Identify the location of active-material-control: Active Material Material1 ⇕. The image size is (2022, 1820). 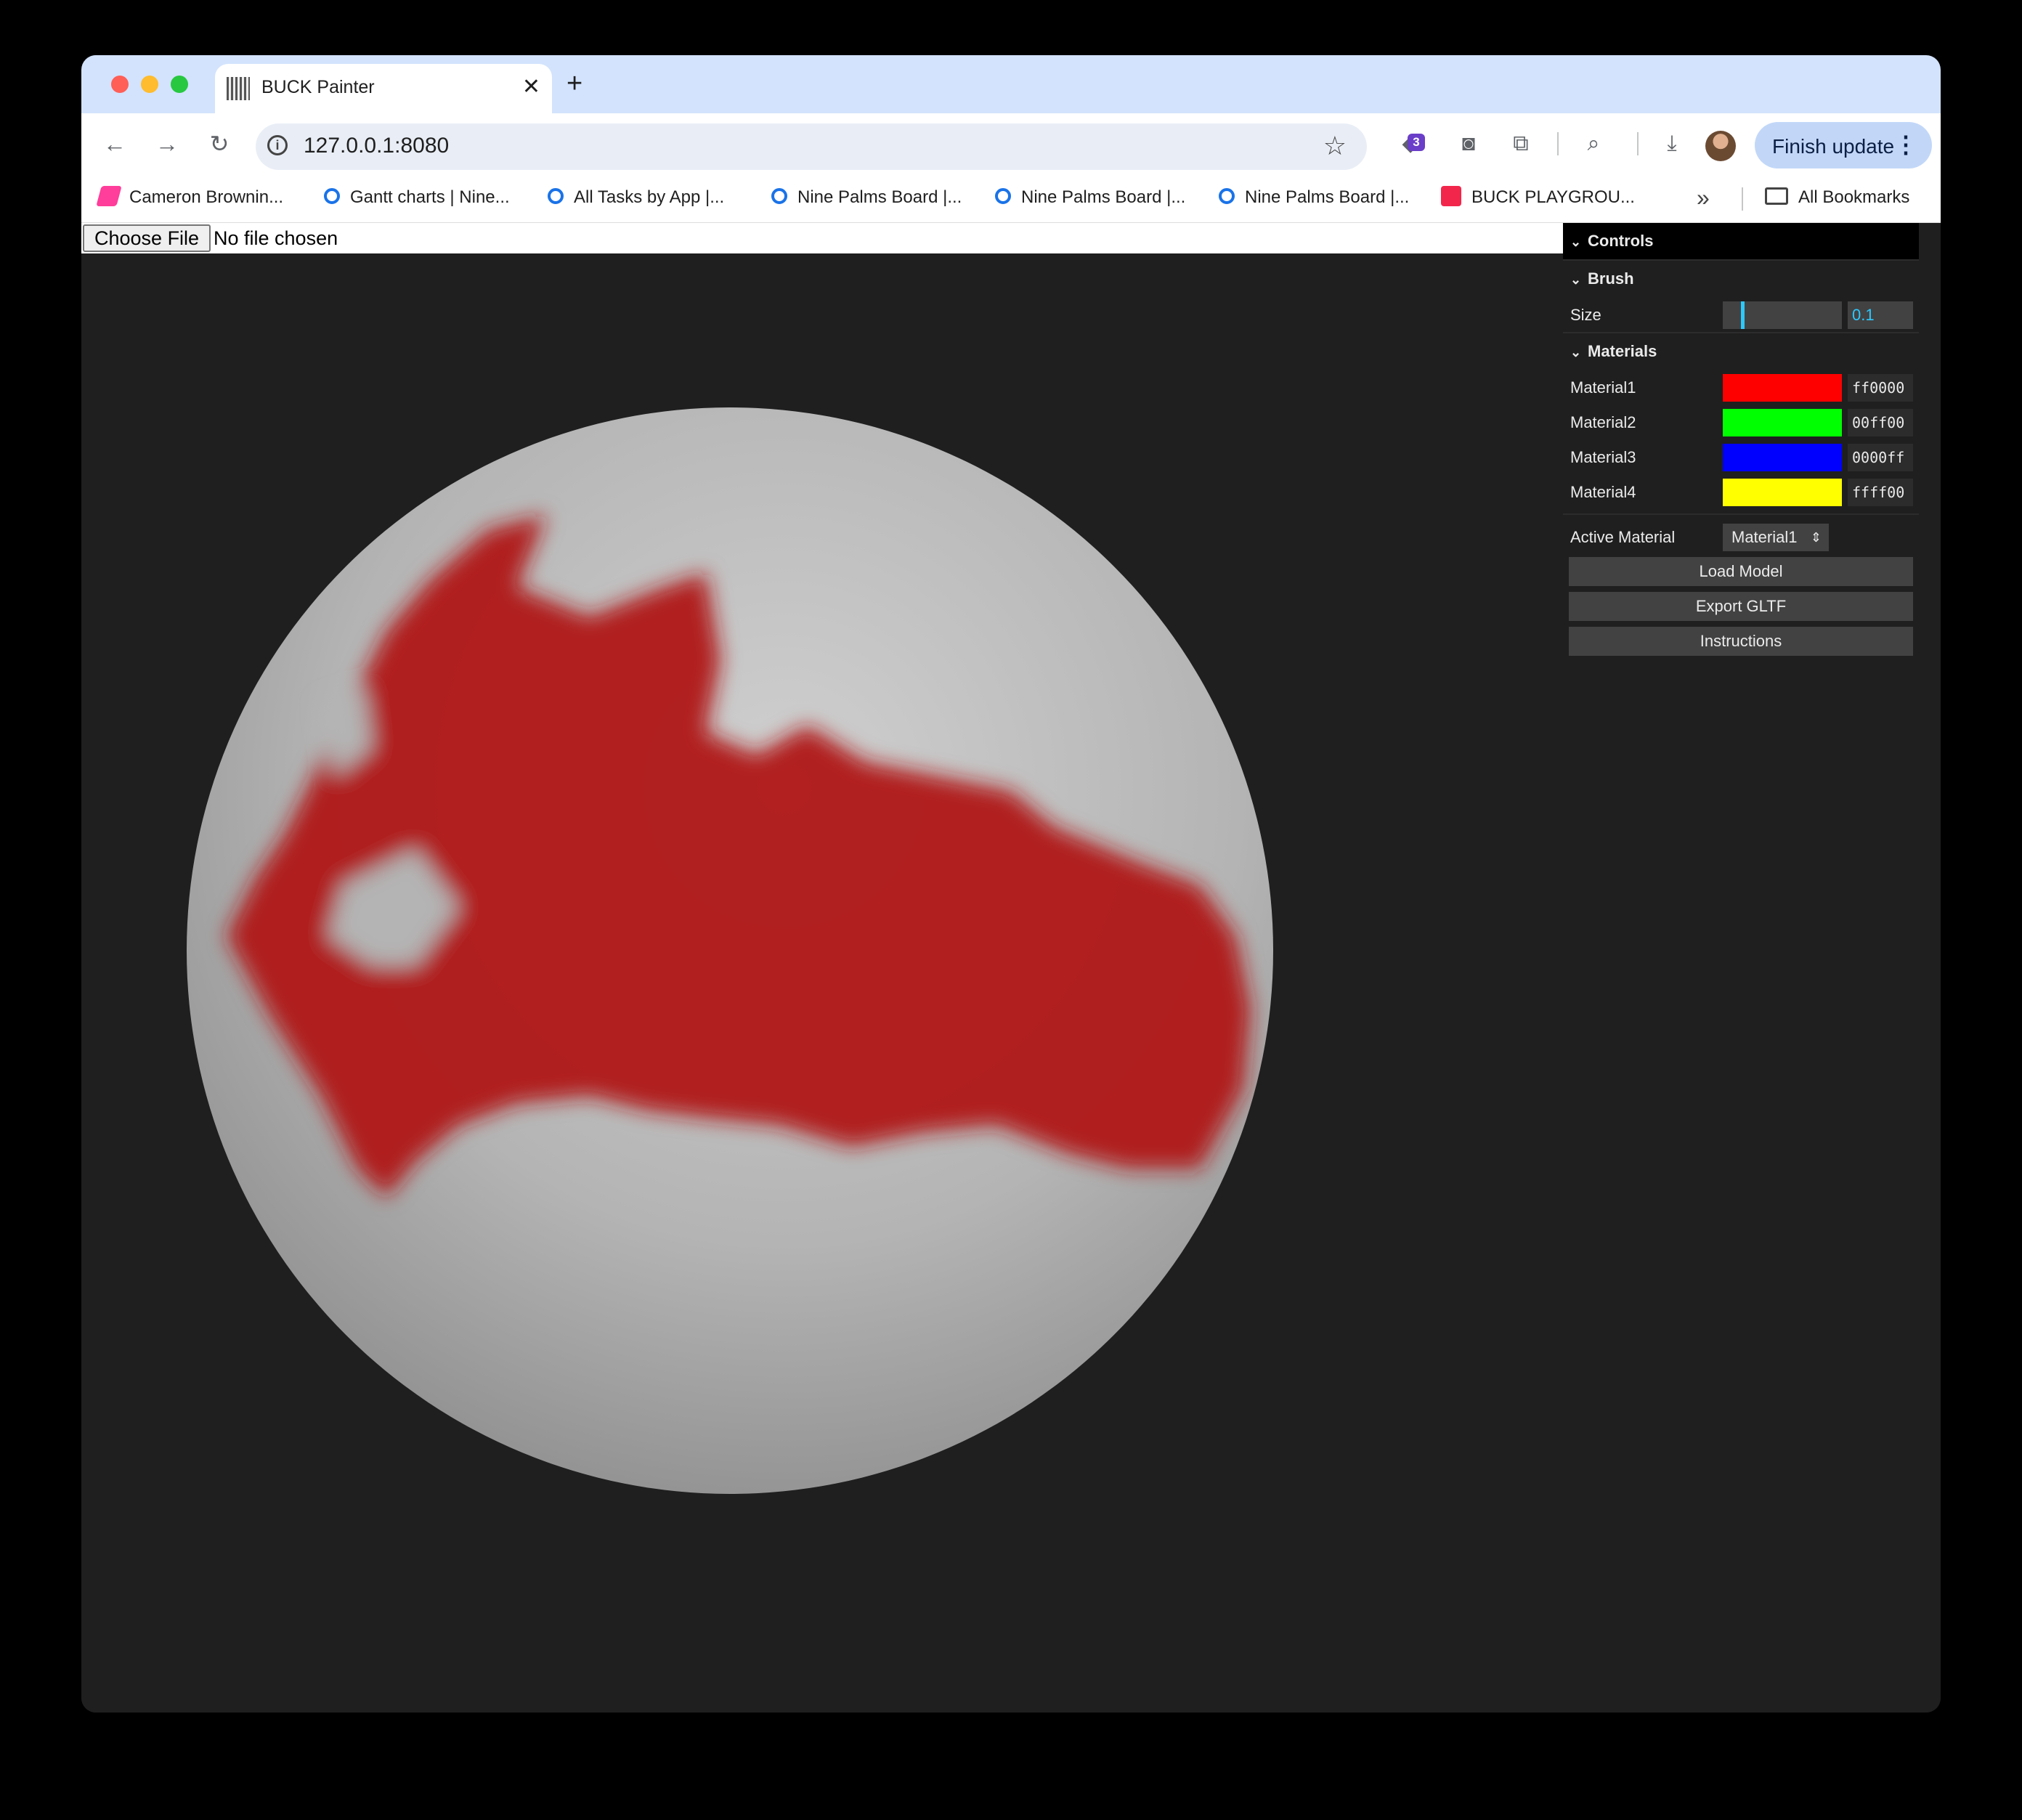
(1741, 536).